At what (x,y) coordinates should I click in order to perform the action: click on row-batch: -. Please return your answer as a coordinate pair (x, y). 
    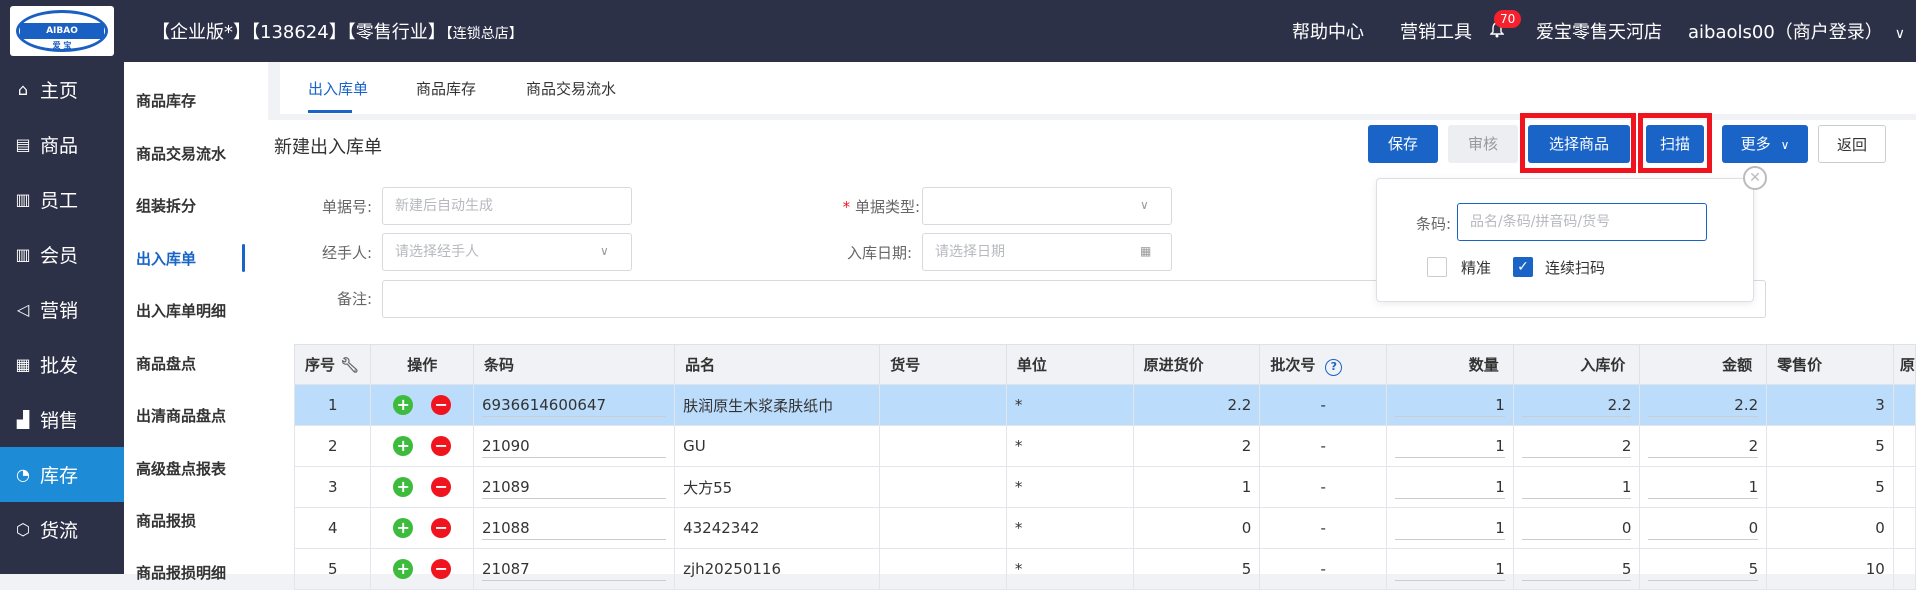
    Looking at the image, I should click on (1323, 528).